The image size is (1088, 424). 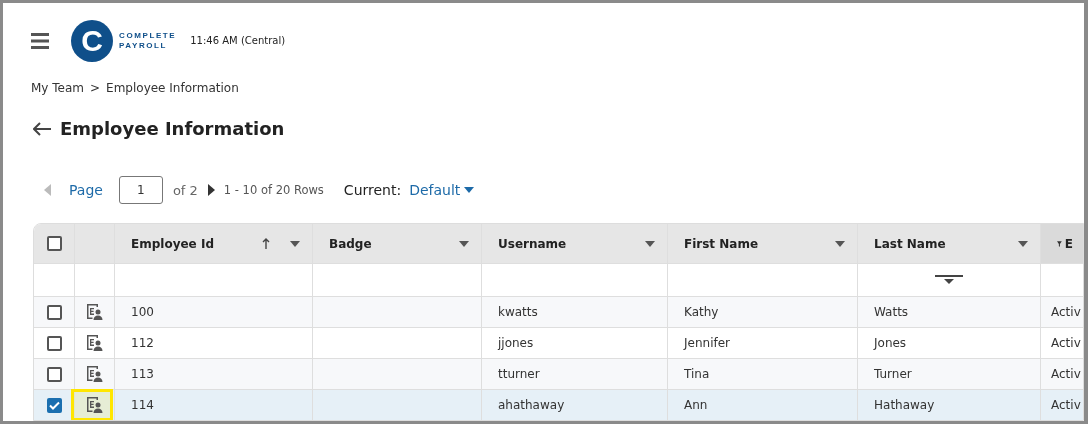 I want to click on table-cell: Watts, so click(x=891, y=312).